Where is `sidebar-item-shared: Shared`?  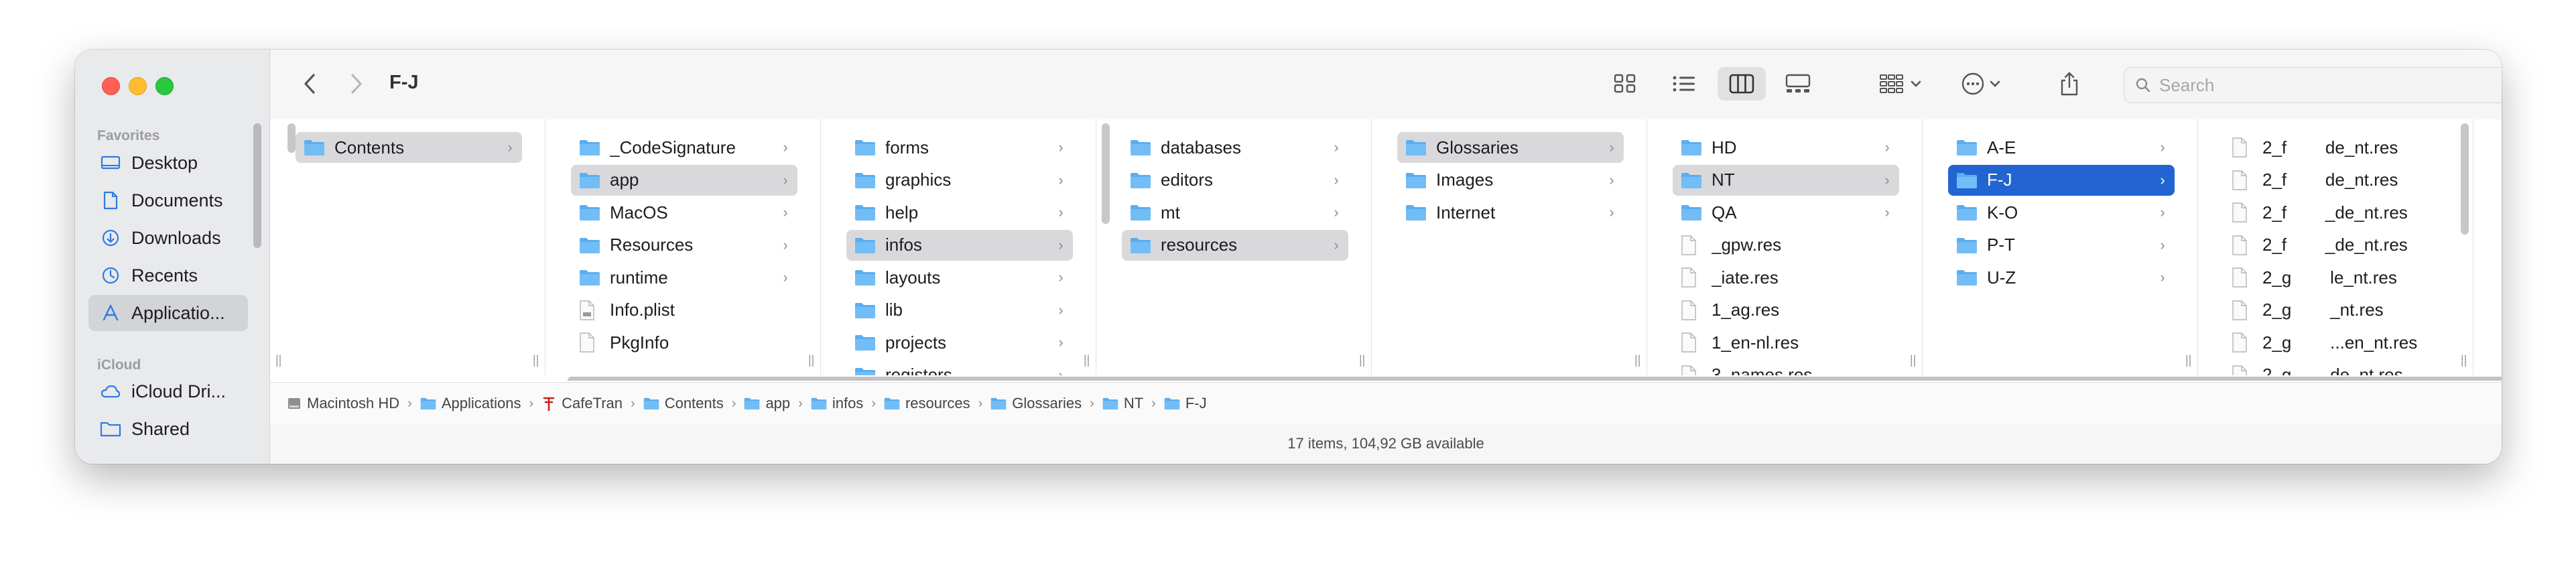
sidebar-item-shared: Shared is located at coordinates (168, 429).